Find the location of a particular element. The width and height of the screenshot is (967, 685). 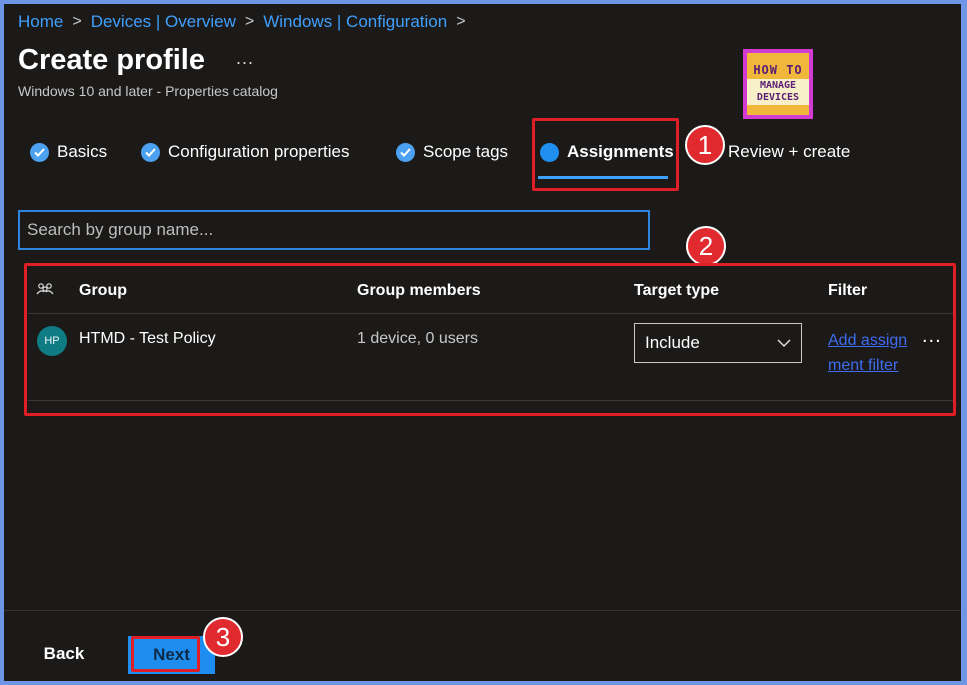

logo-text-bottom: MANAGE DEVICES is located at coordinates (778, 92).